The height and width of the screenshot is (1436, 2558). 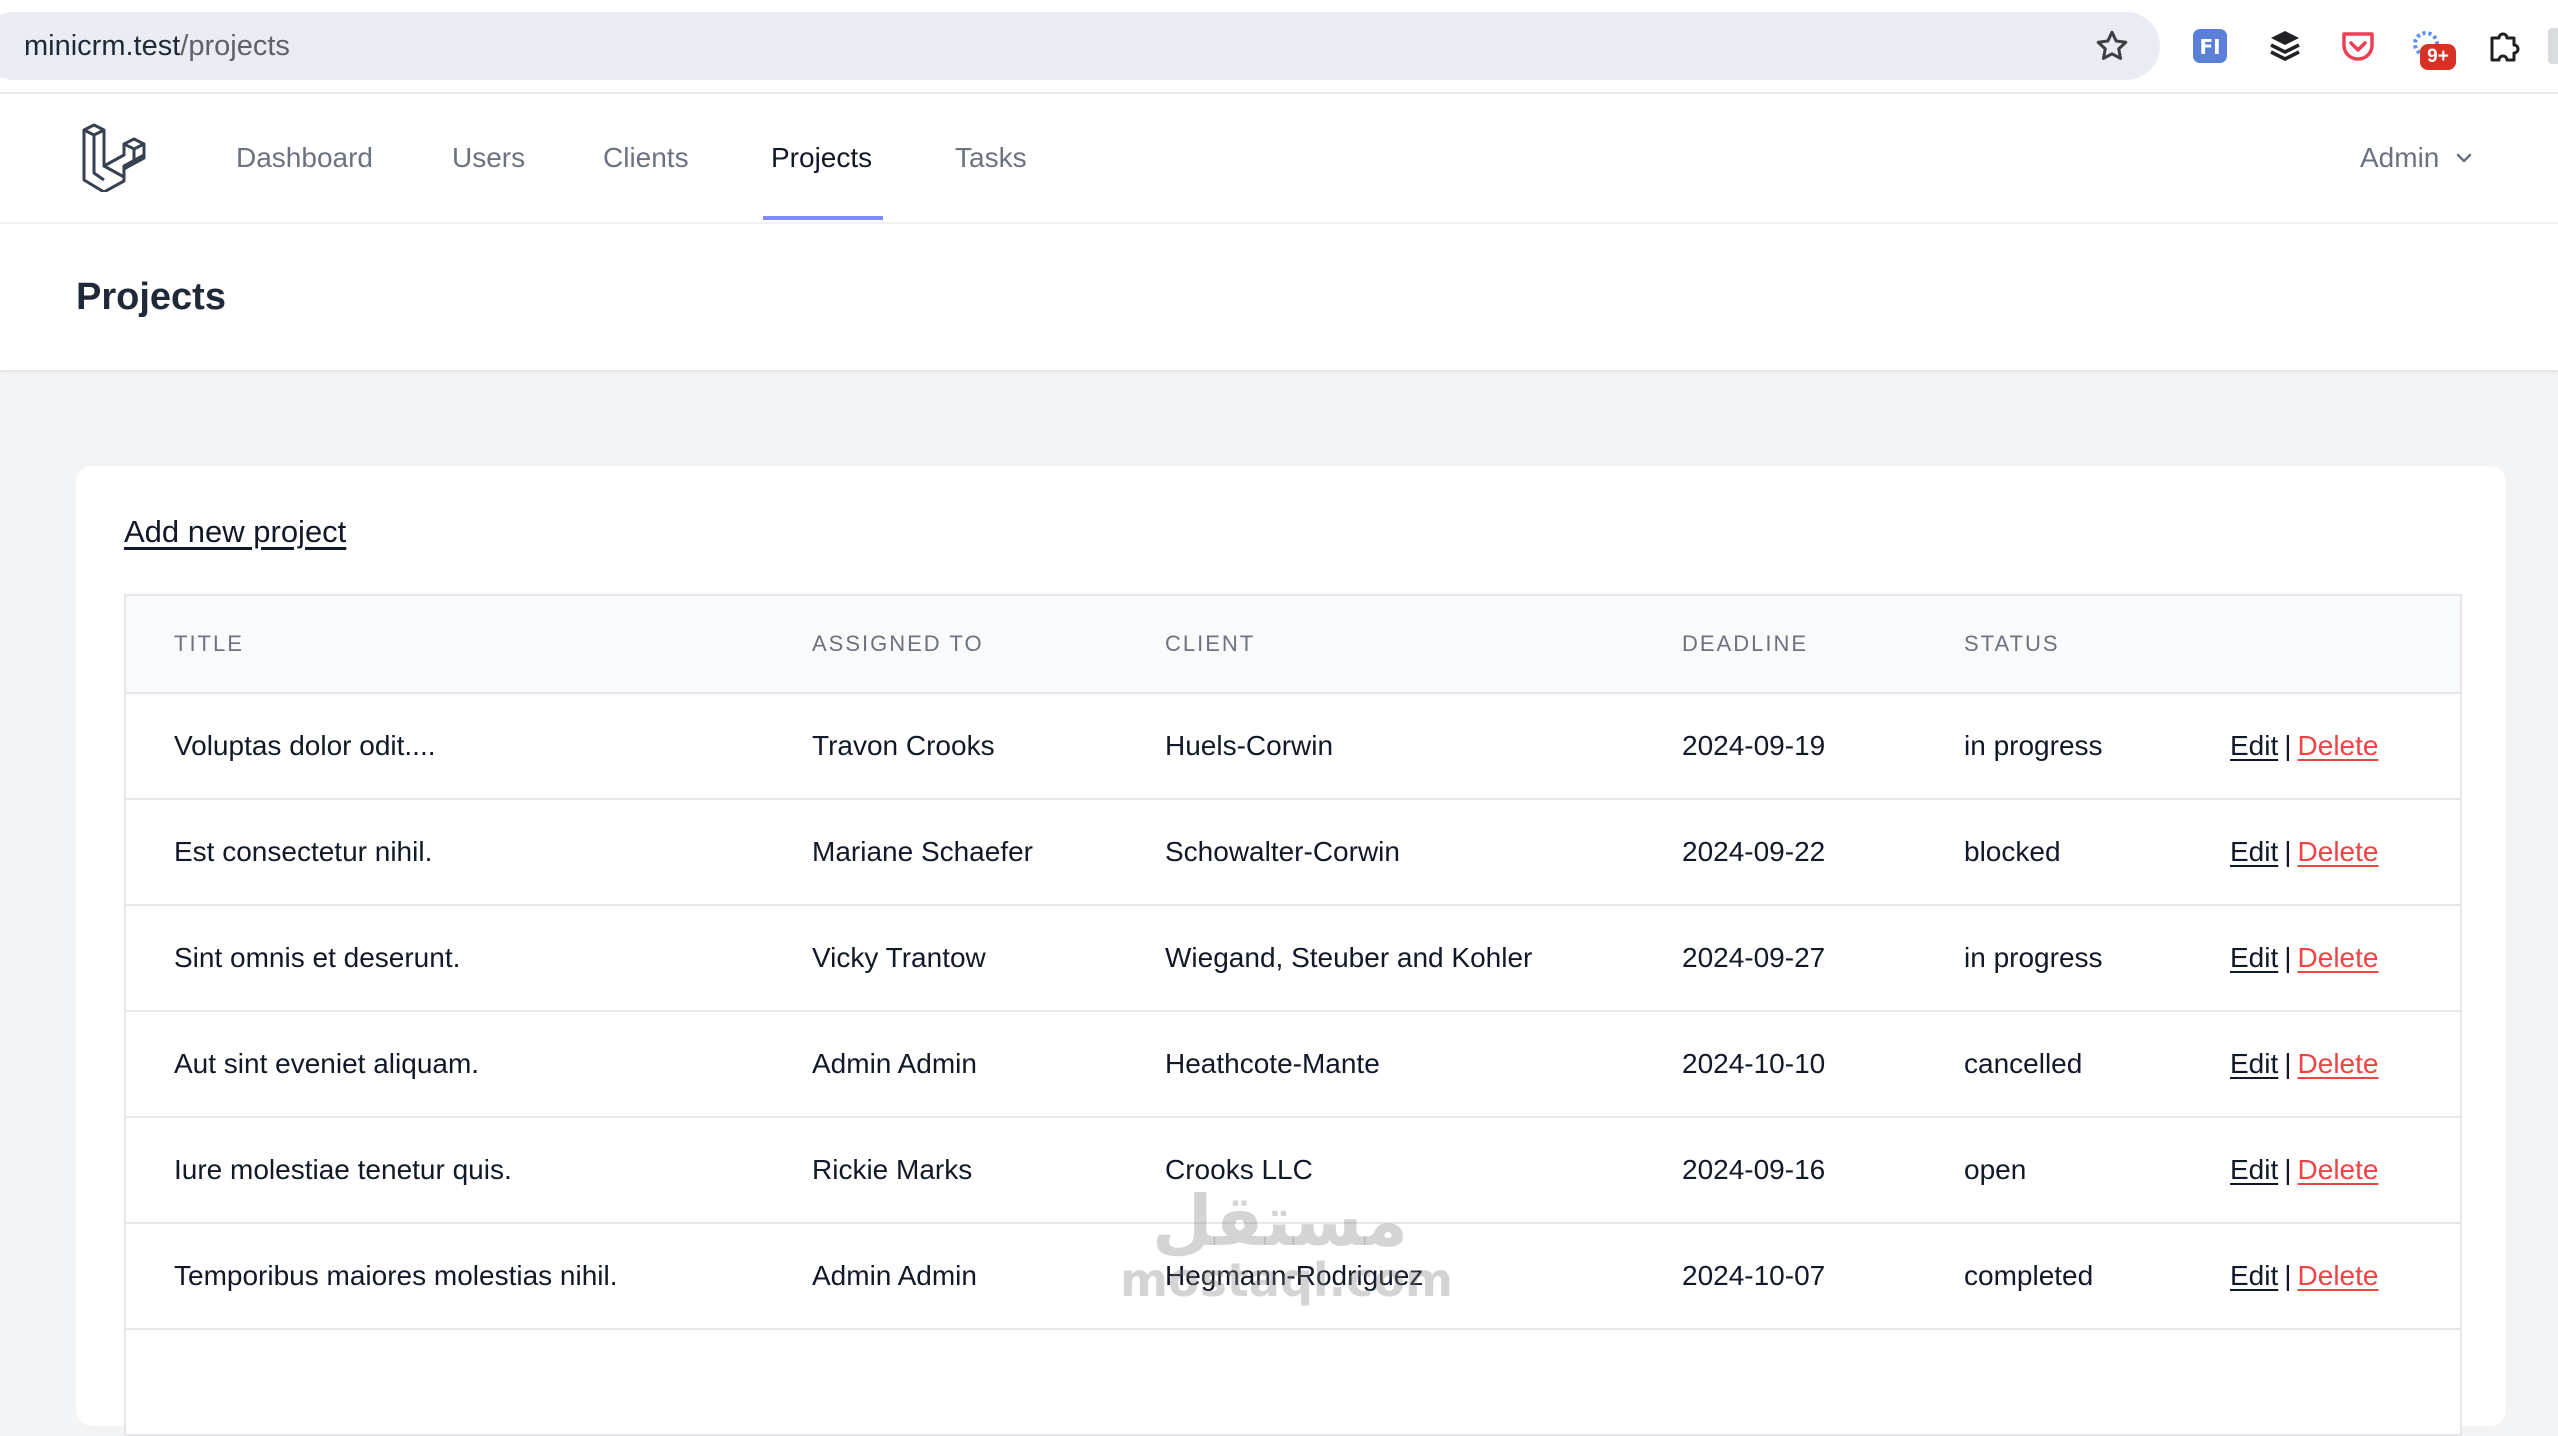 I want to click on extension-badge: 9+, so click(x=2438, y=57).